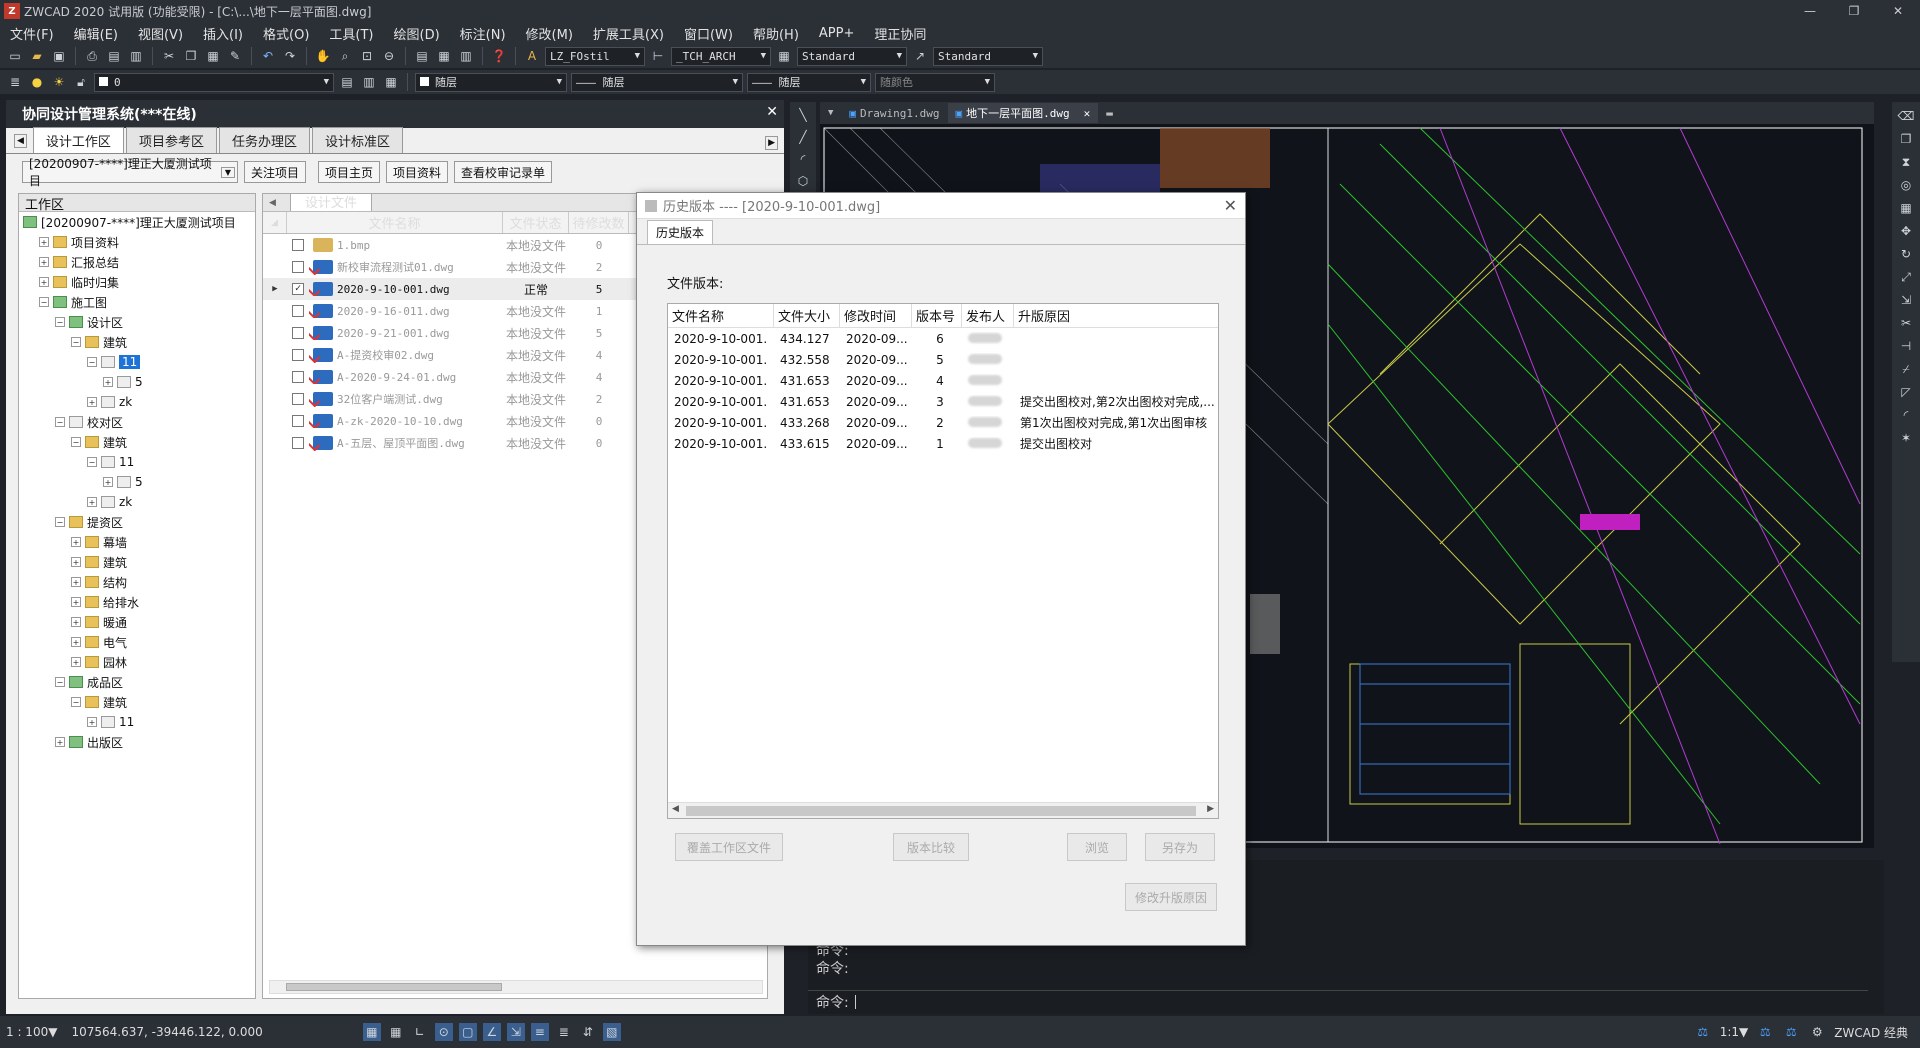  I want to click on menu-item: 格式(O), so click(286, 33).